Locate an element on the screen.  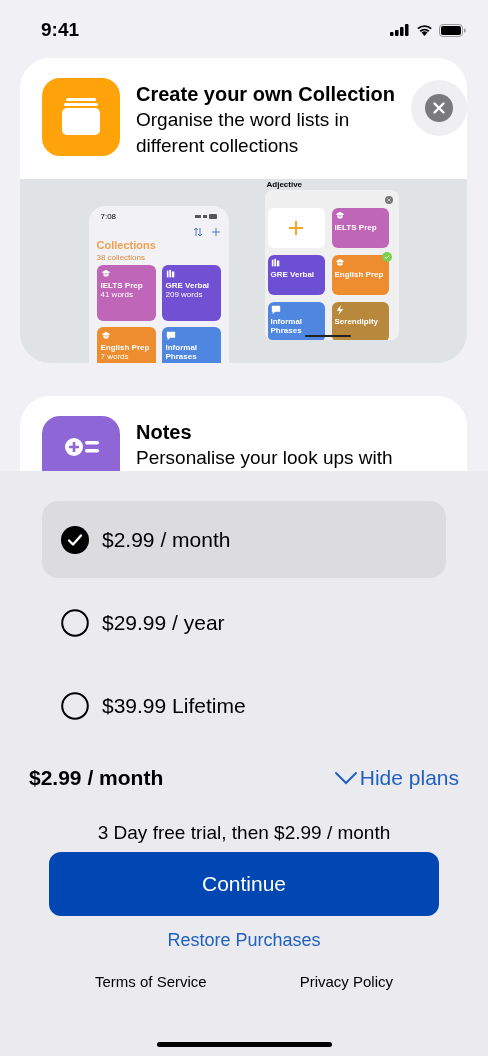
add-icon is located at coordinates (215, 232).